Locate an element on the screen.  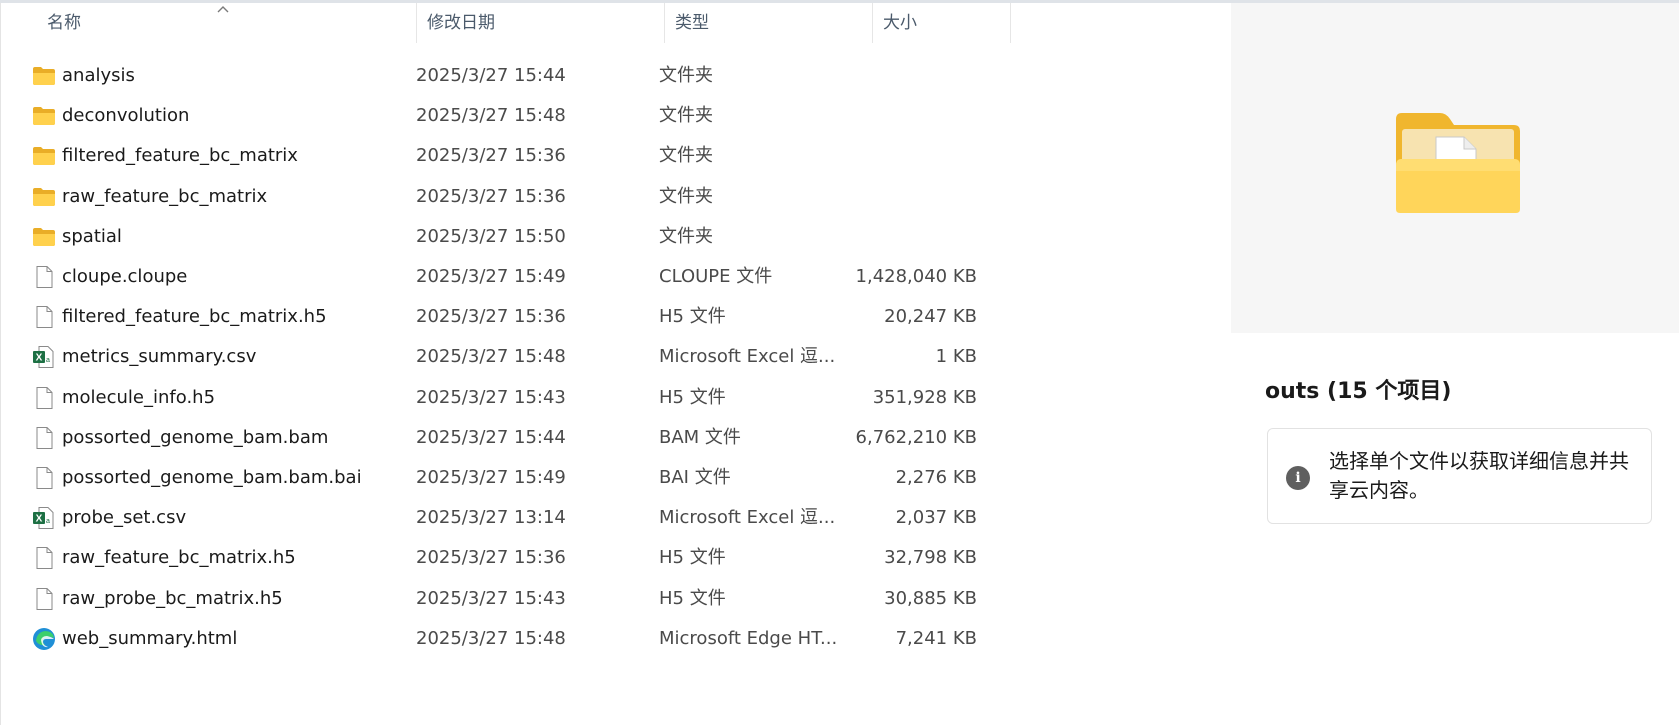
file-type: BAM 文件 is located at coordinates (700, 437).